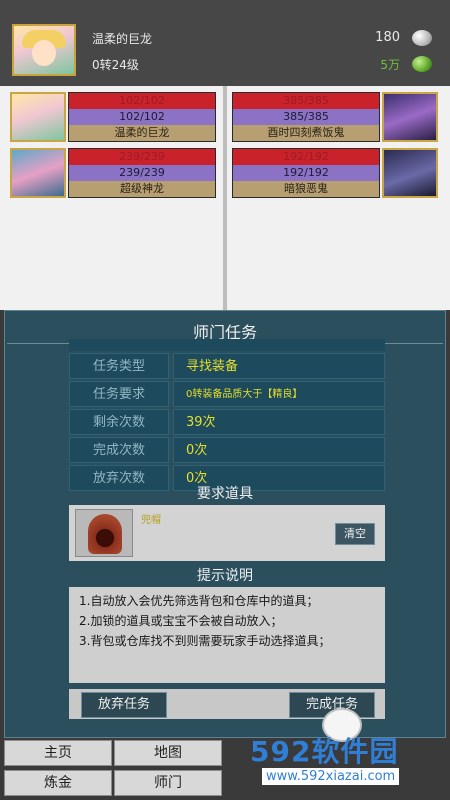 Image resolution: width=450 pixels, height=800 pixels. Describe the element at coordinates (306, 157) in the screenshot. I see `hp-bar: 192/192` at that location.